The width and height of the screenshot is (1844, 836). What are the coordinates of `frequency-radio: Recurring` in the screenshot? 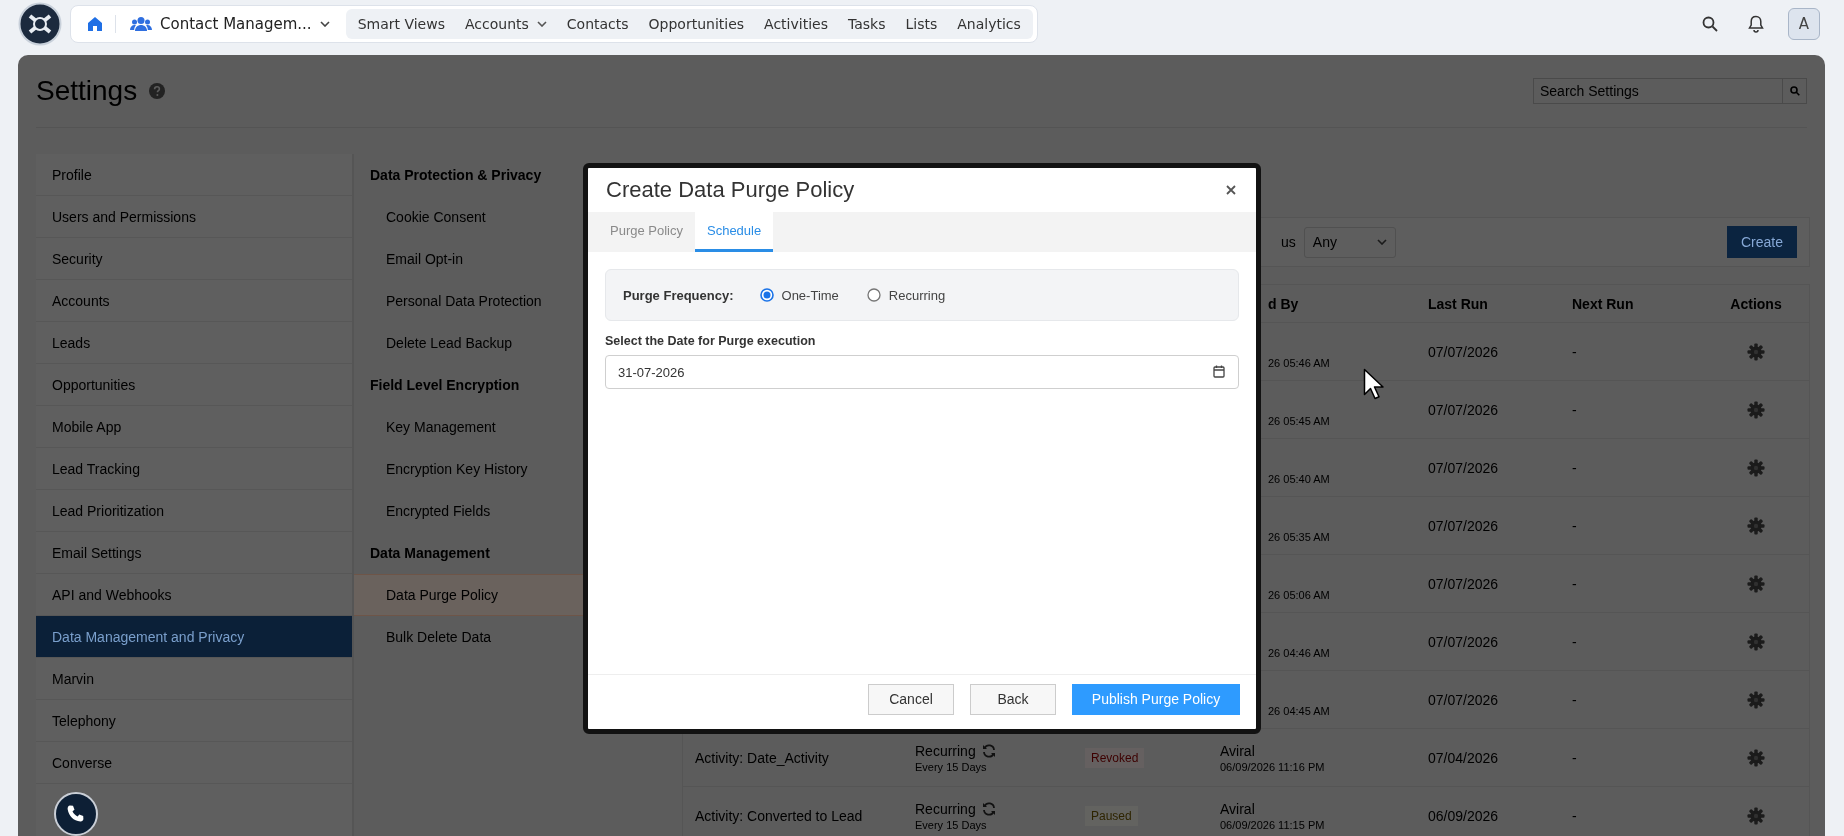 It's located at (906, 295).